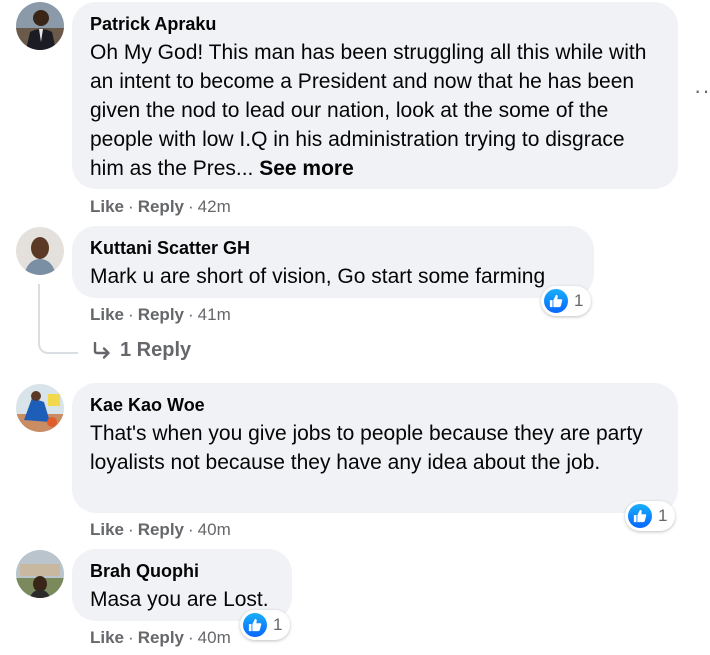  I want to click on comment-author: Kae Kao Woe, so click(376, 405).